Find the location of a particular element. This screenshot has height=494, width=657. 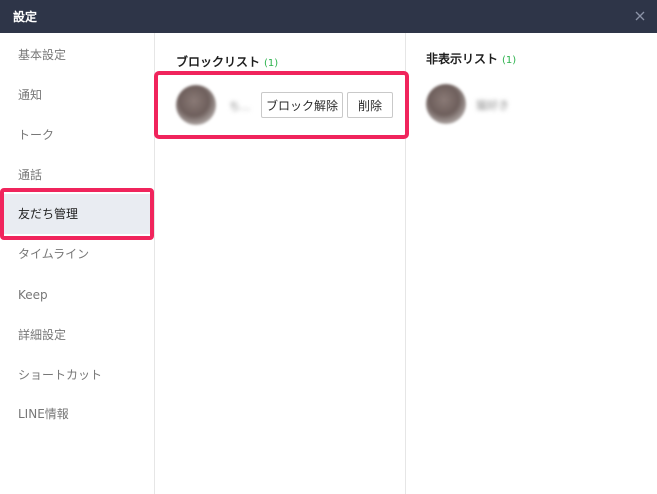

block-list-title-text: ブロックリスト is located at coordinates (218, 62).